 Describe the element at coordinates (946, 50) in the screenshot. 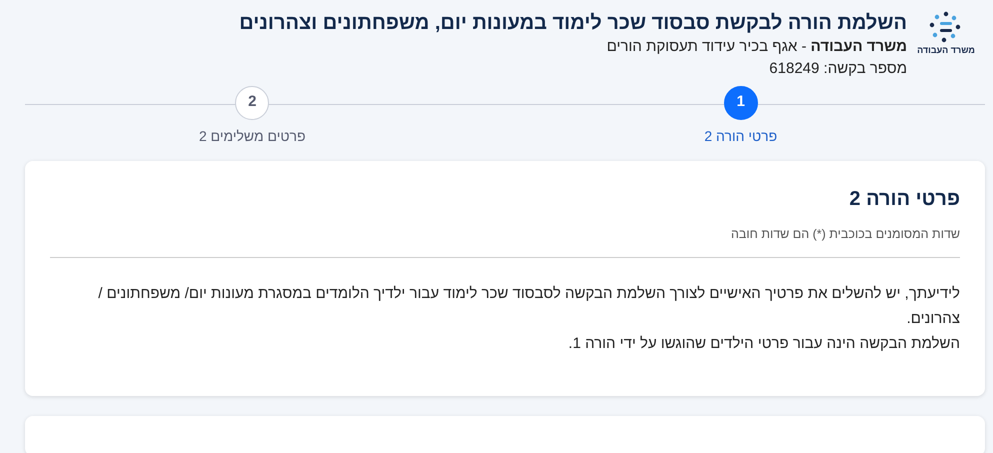

I see `logo-text: משרד העבודה` at that location.